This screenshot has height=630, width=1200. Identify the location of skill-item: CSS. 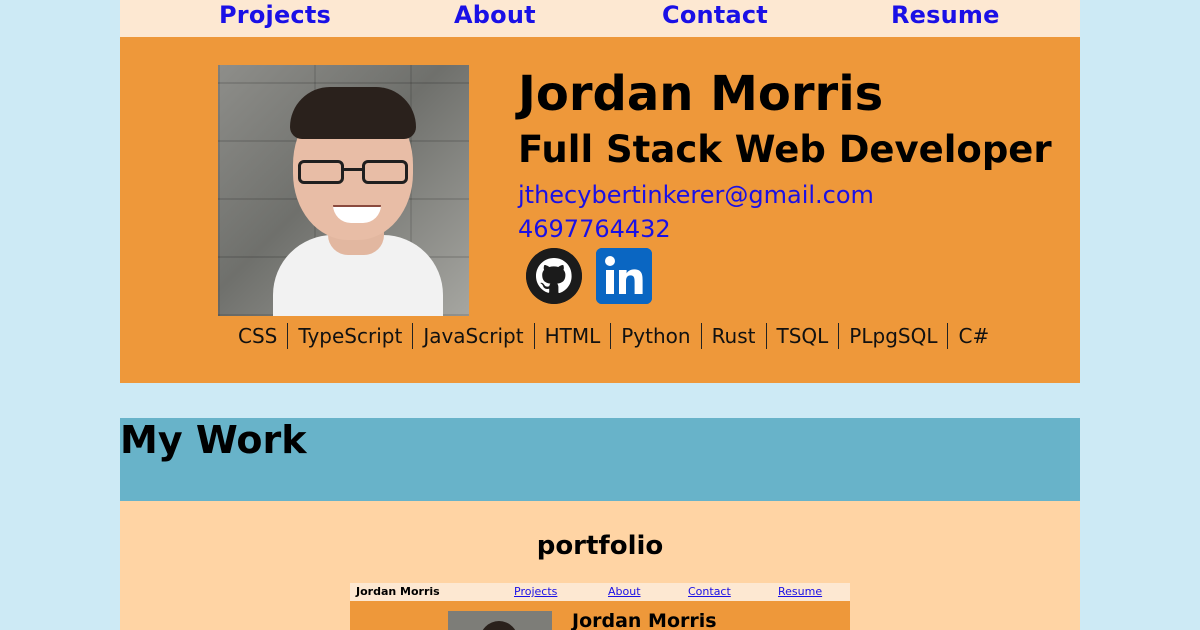
(258, 336).